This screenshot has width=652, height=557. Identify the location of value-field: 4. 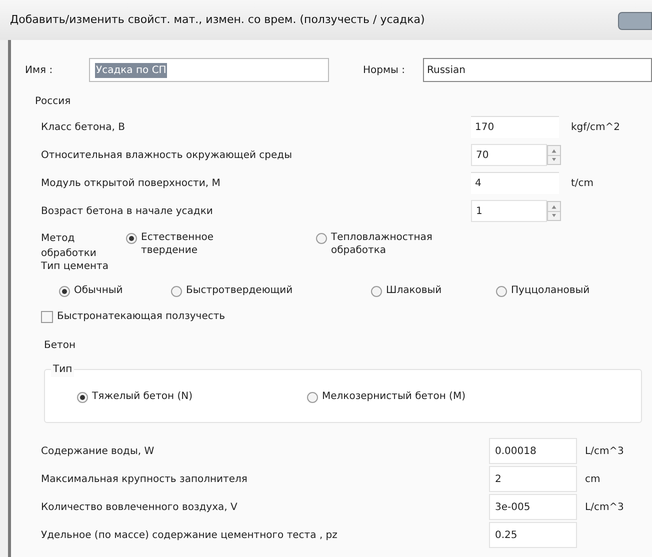
(515, 183).